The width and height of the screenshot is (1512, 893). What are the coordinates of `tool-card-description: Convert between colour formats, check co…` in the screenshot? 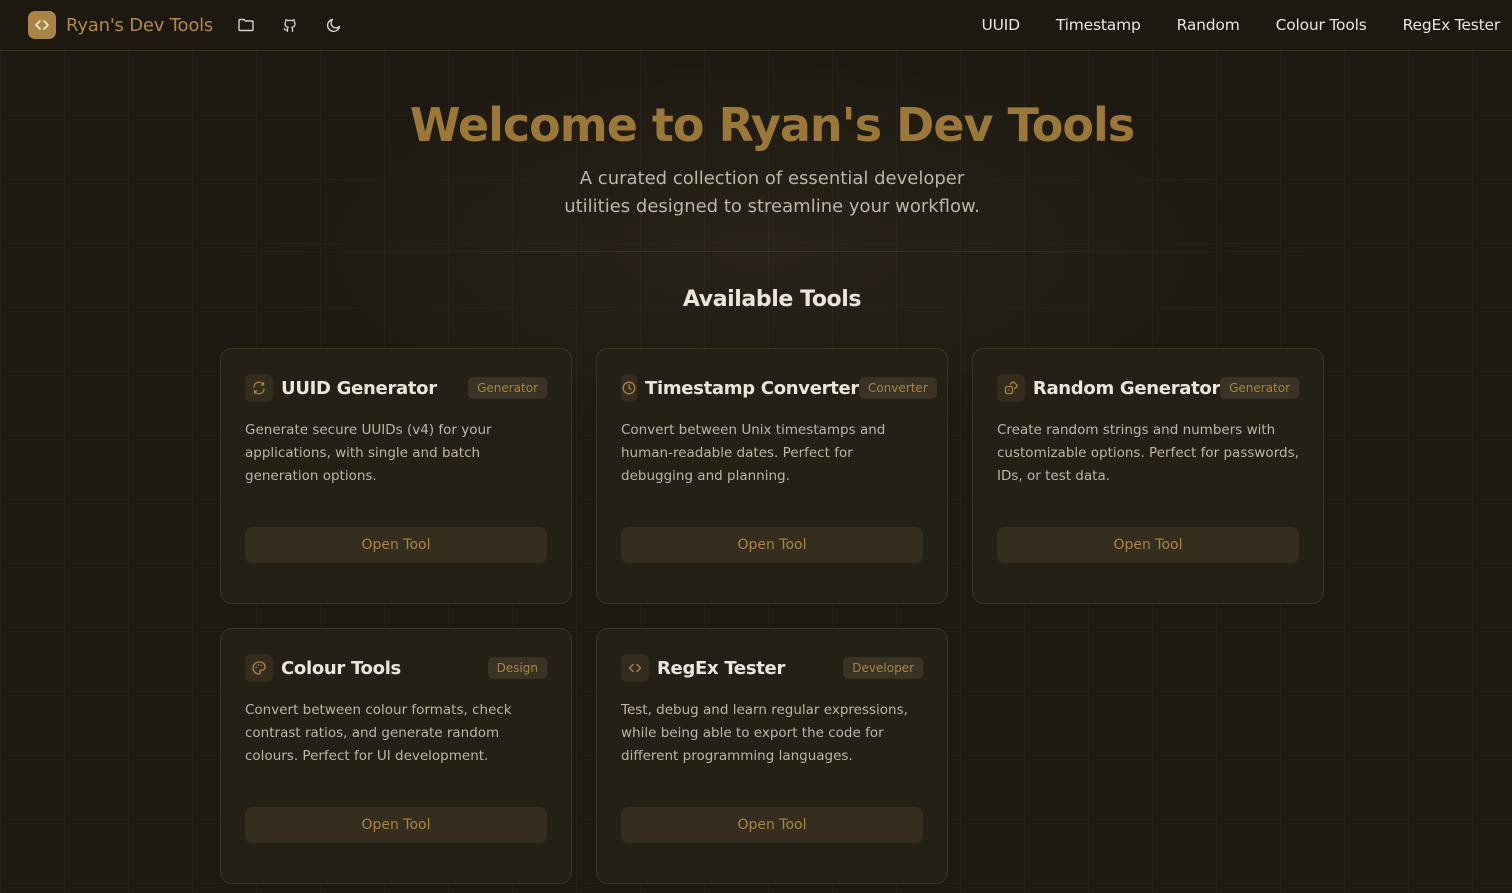 It's located at (378, 733).